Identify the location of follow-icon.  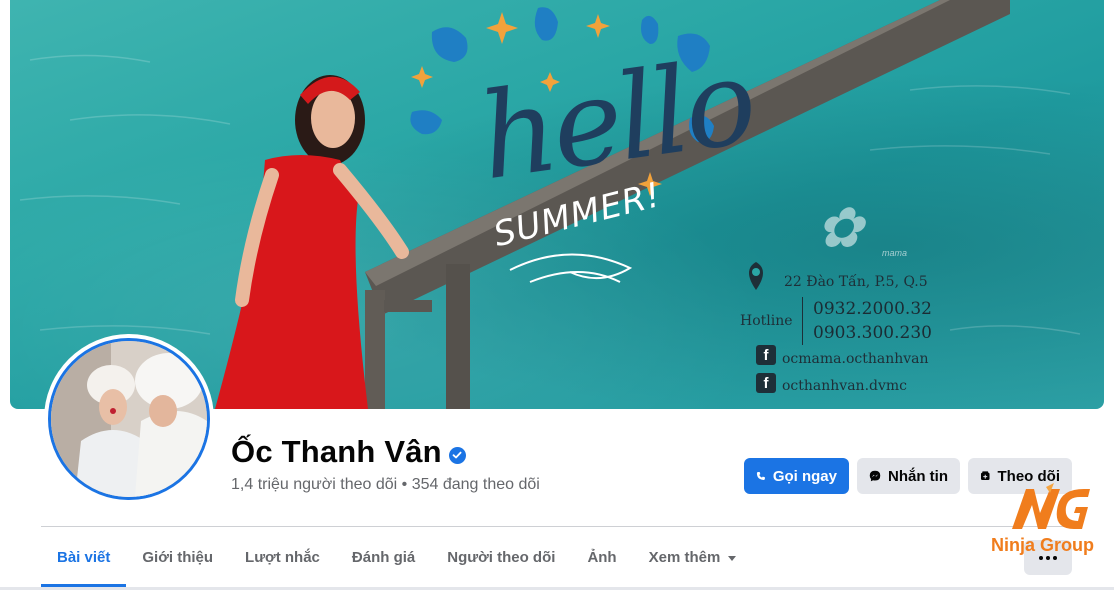
(985, 475).